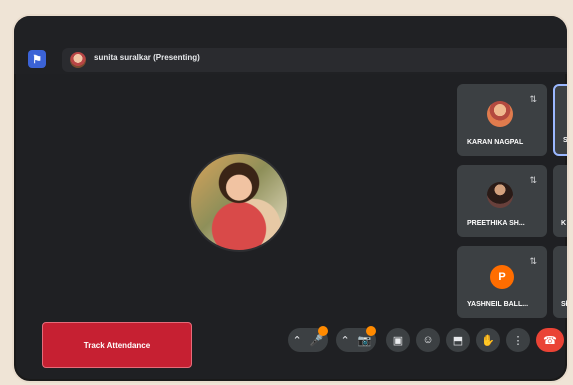 The width and height of the screenshot is (573, 385). What do you see at coordinates (566, 140) in the screenshot?
I see `participant-name: Sı` at bounding box center [566, 140].